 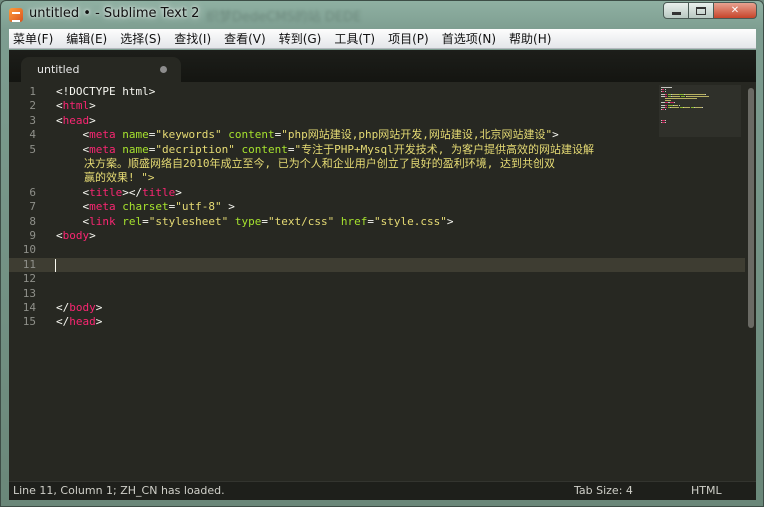 I want to click on token-str: "stylesheet", so click(x=188, y=221).